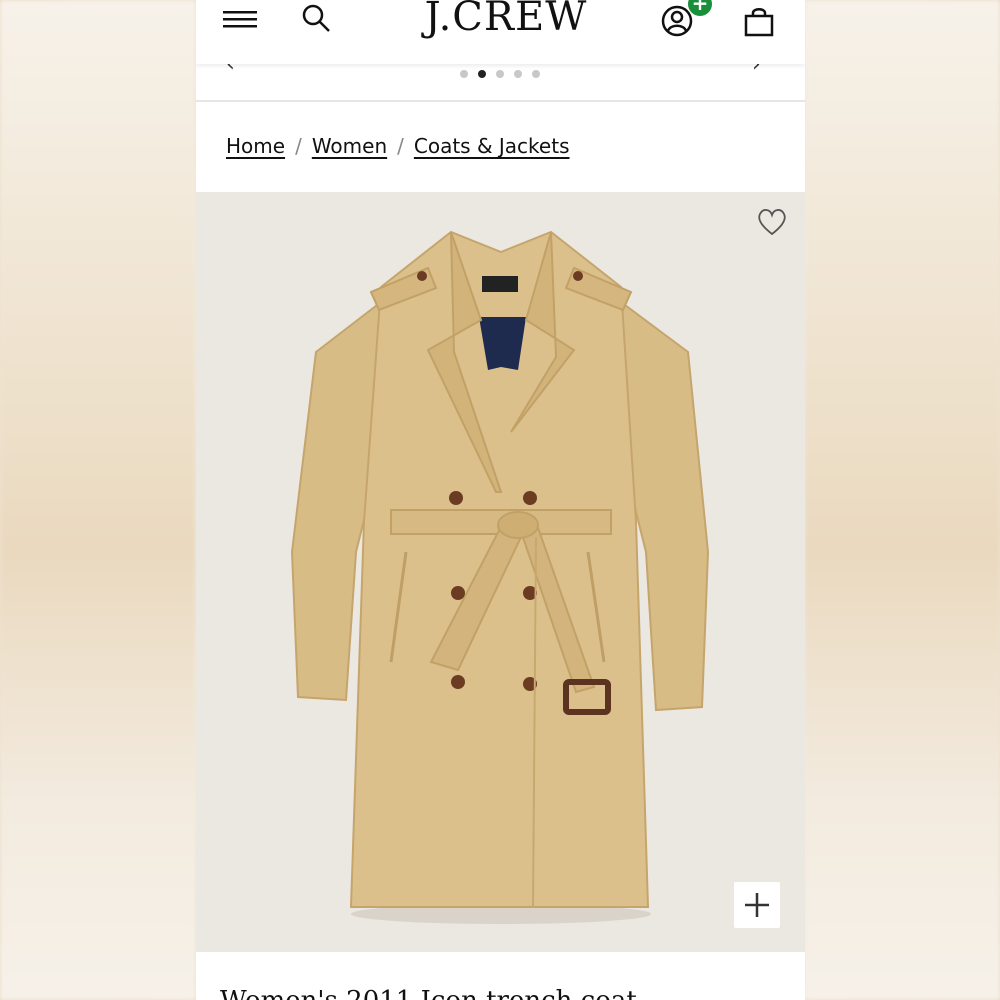 The image size is (1000, 1000). I want to click on site-header: J.CREW +, so click(500, 32).